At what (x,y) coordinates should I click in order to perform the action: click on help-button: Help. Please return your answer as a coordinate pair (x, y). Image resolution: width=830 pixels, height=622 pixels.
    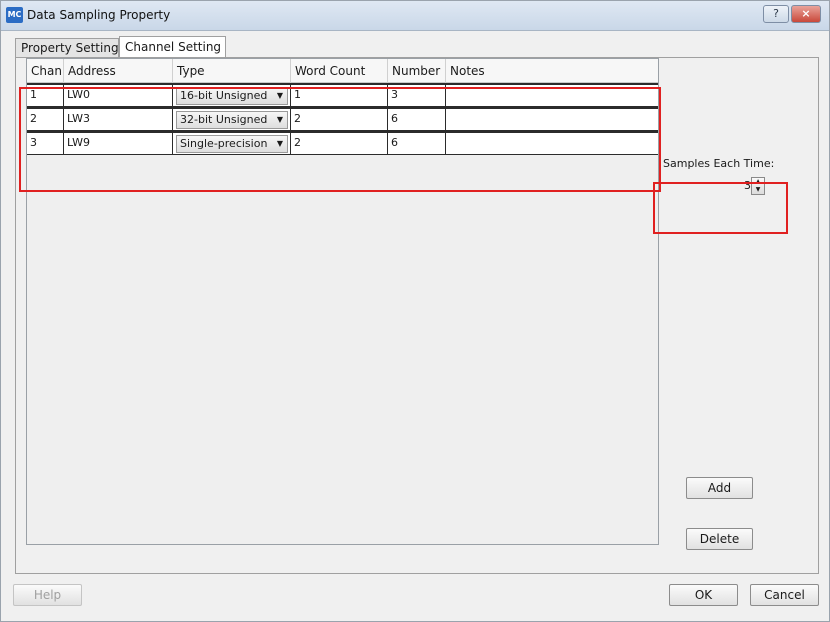
    Looking at the image, I should click on (47, 595).